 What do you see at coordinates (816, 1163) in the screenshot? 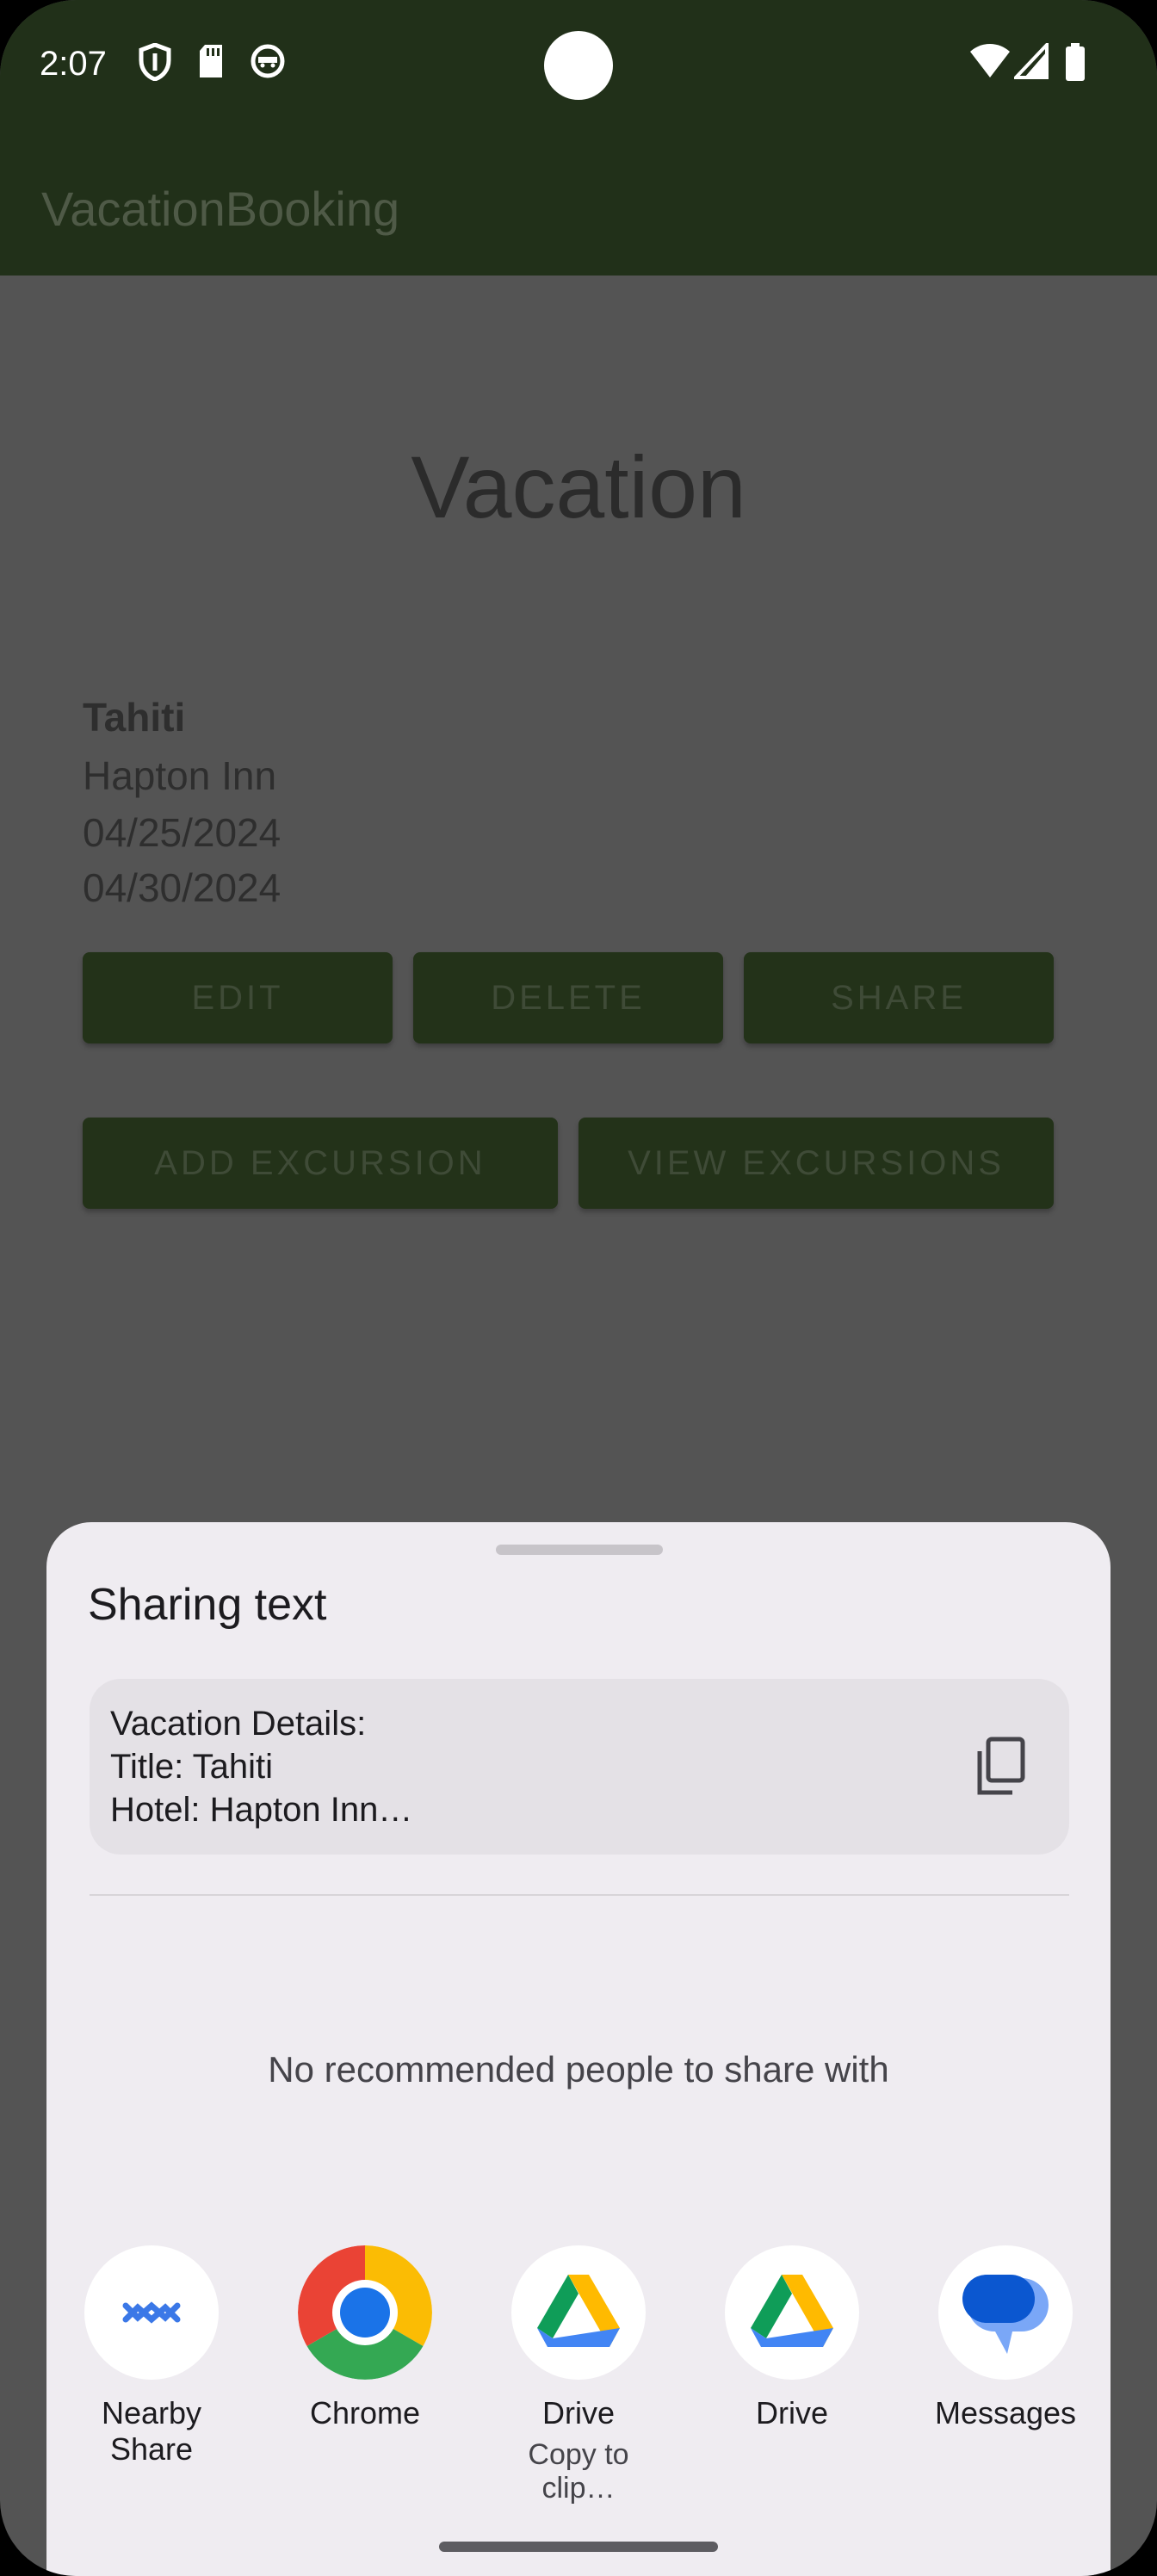
I see `view-excursions-button: VIEW EXCURSIONS` at bounding box center [816, 1163].